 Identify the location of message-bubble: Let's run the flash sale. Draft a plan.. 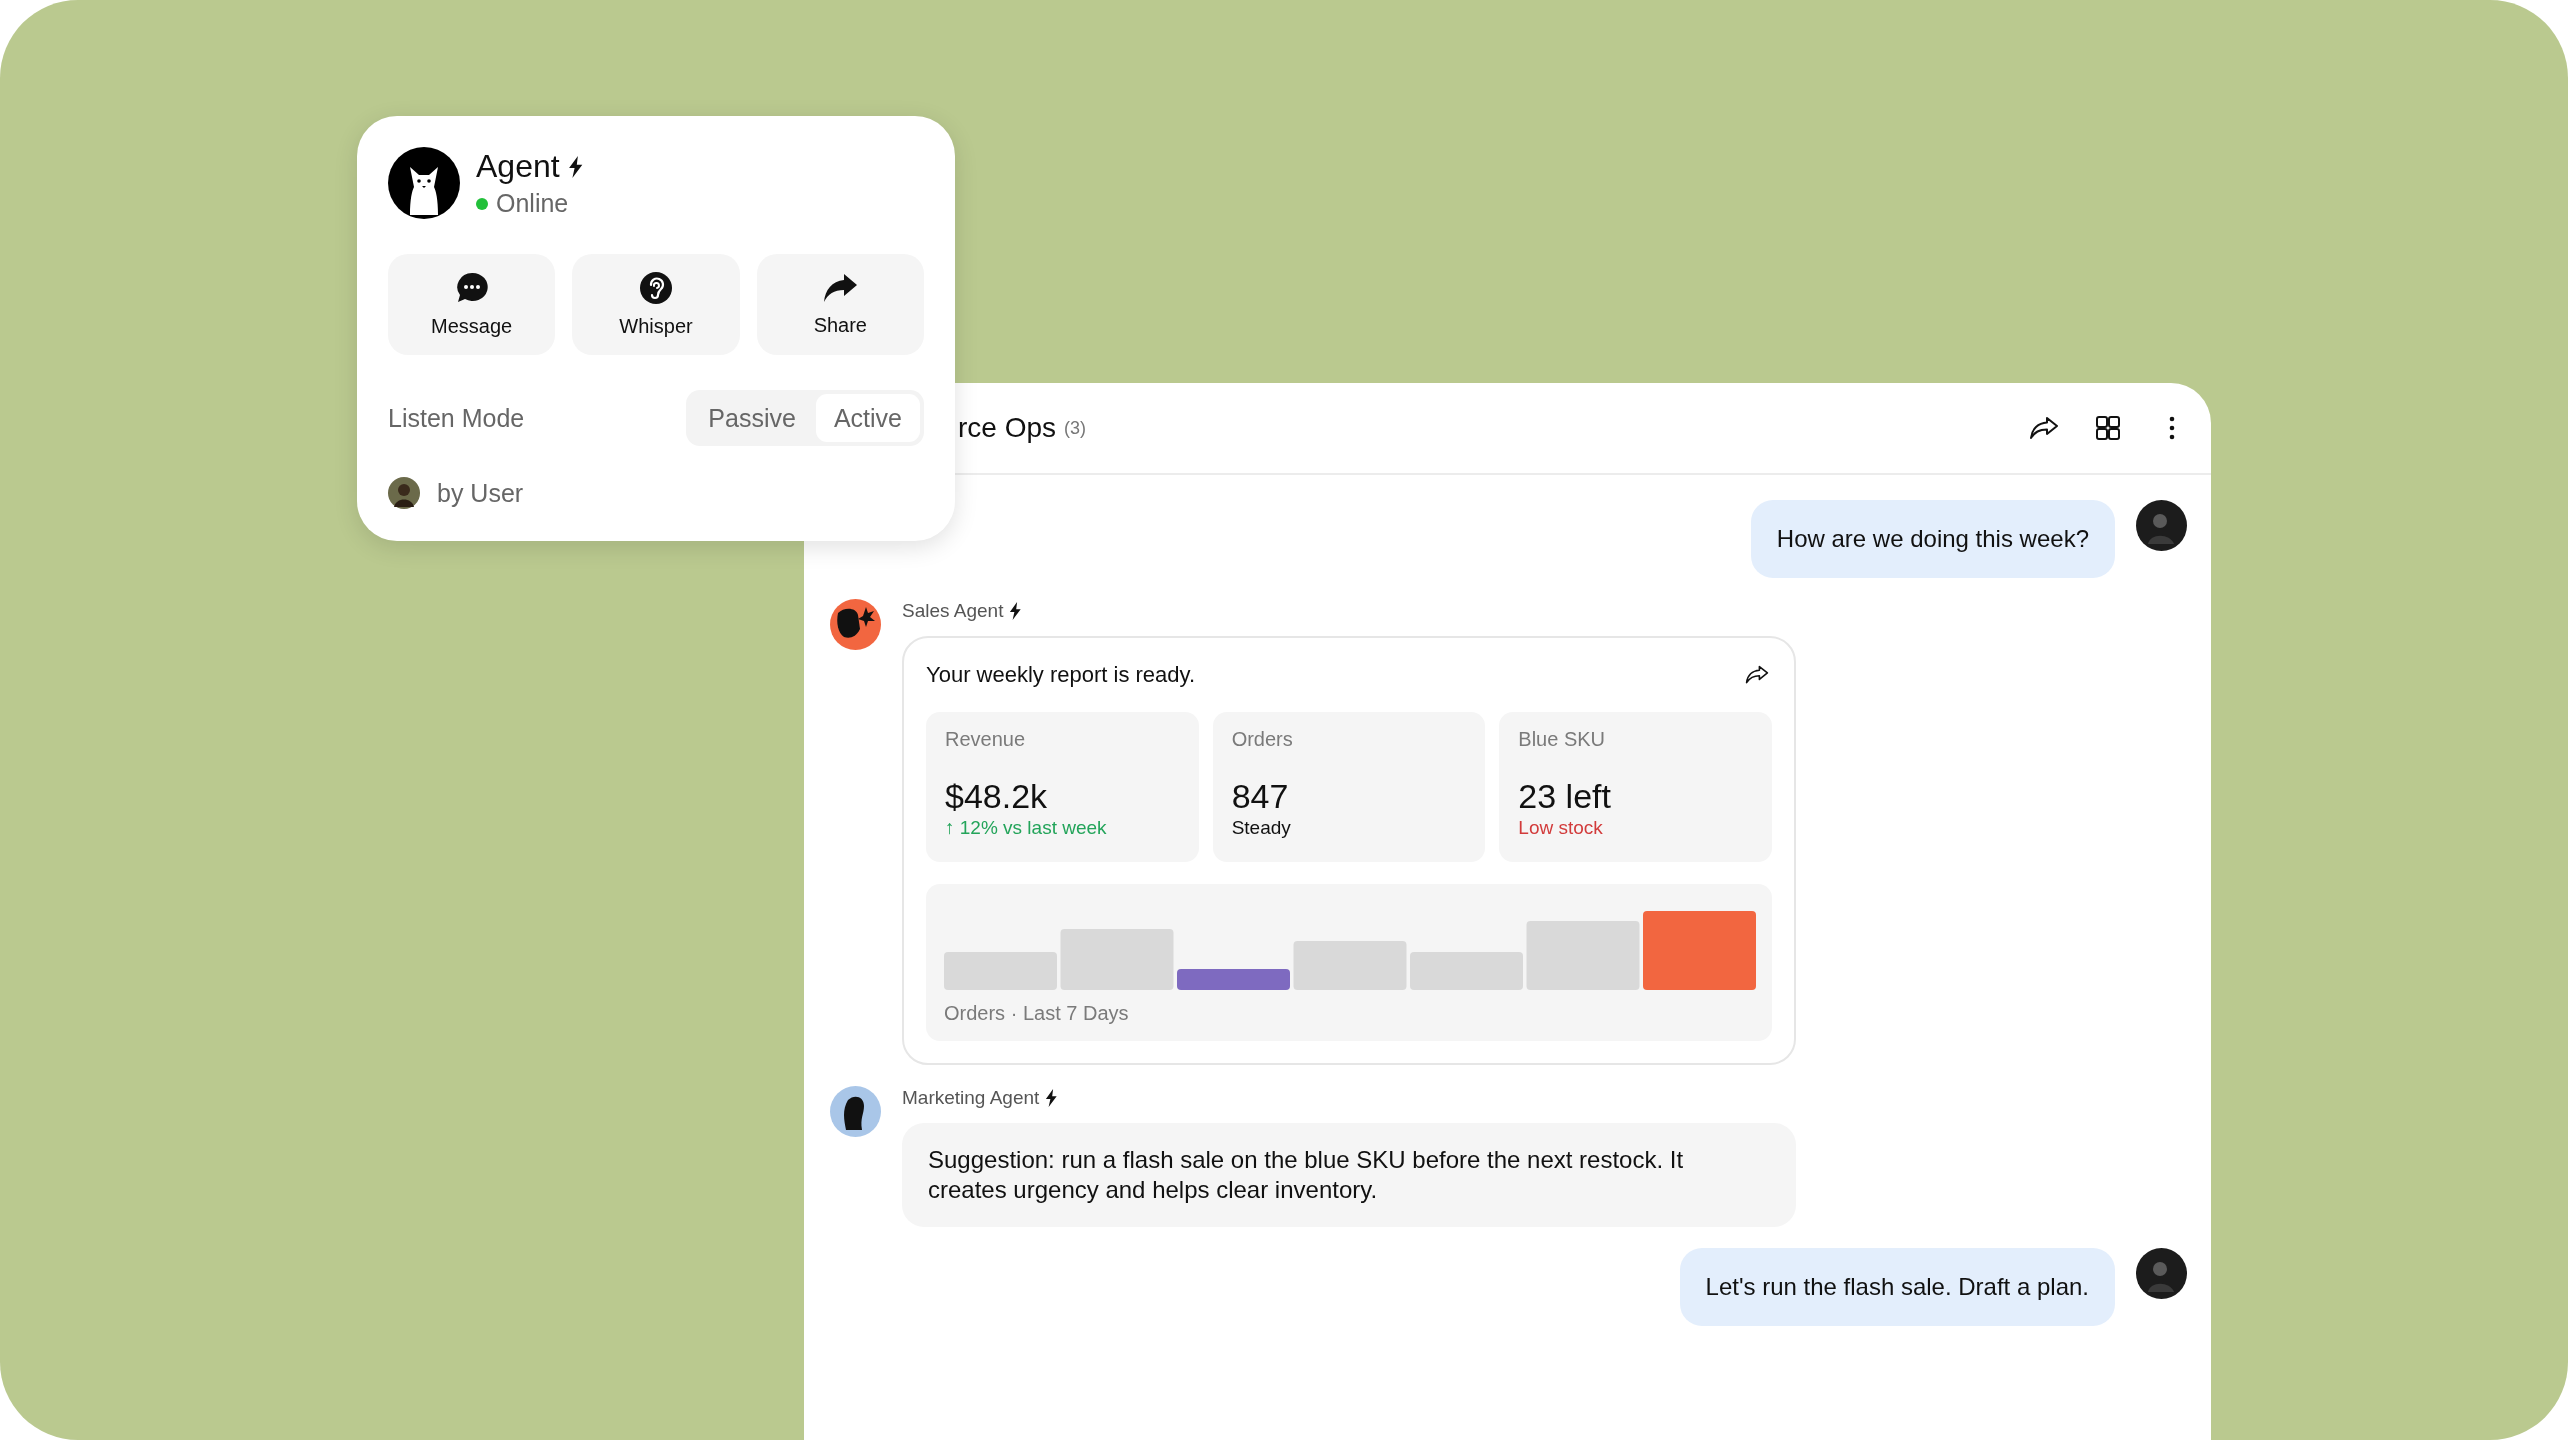
(1897, 1287).